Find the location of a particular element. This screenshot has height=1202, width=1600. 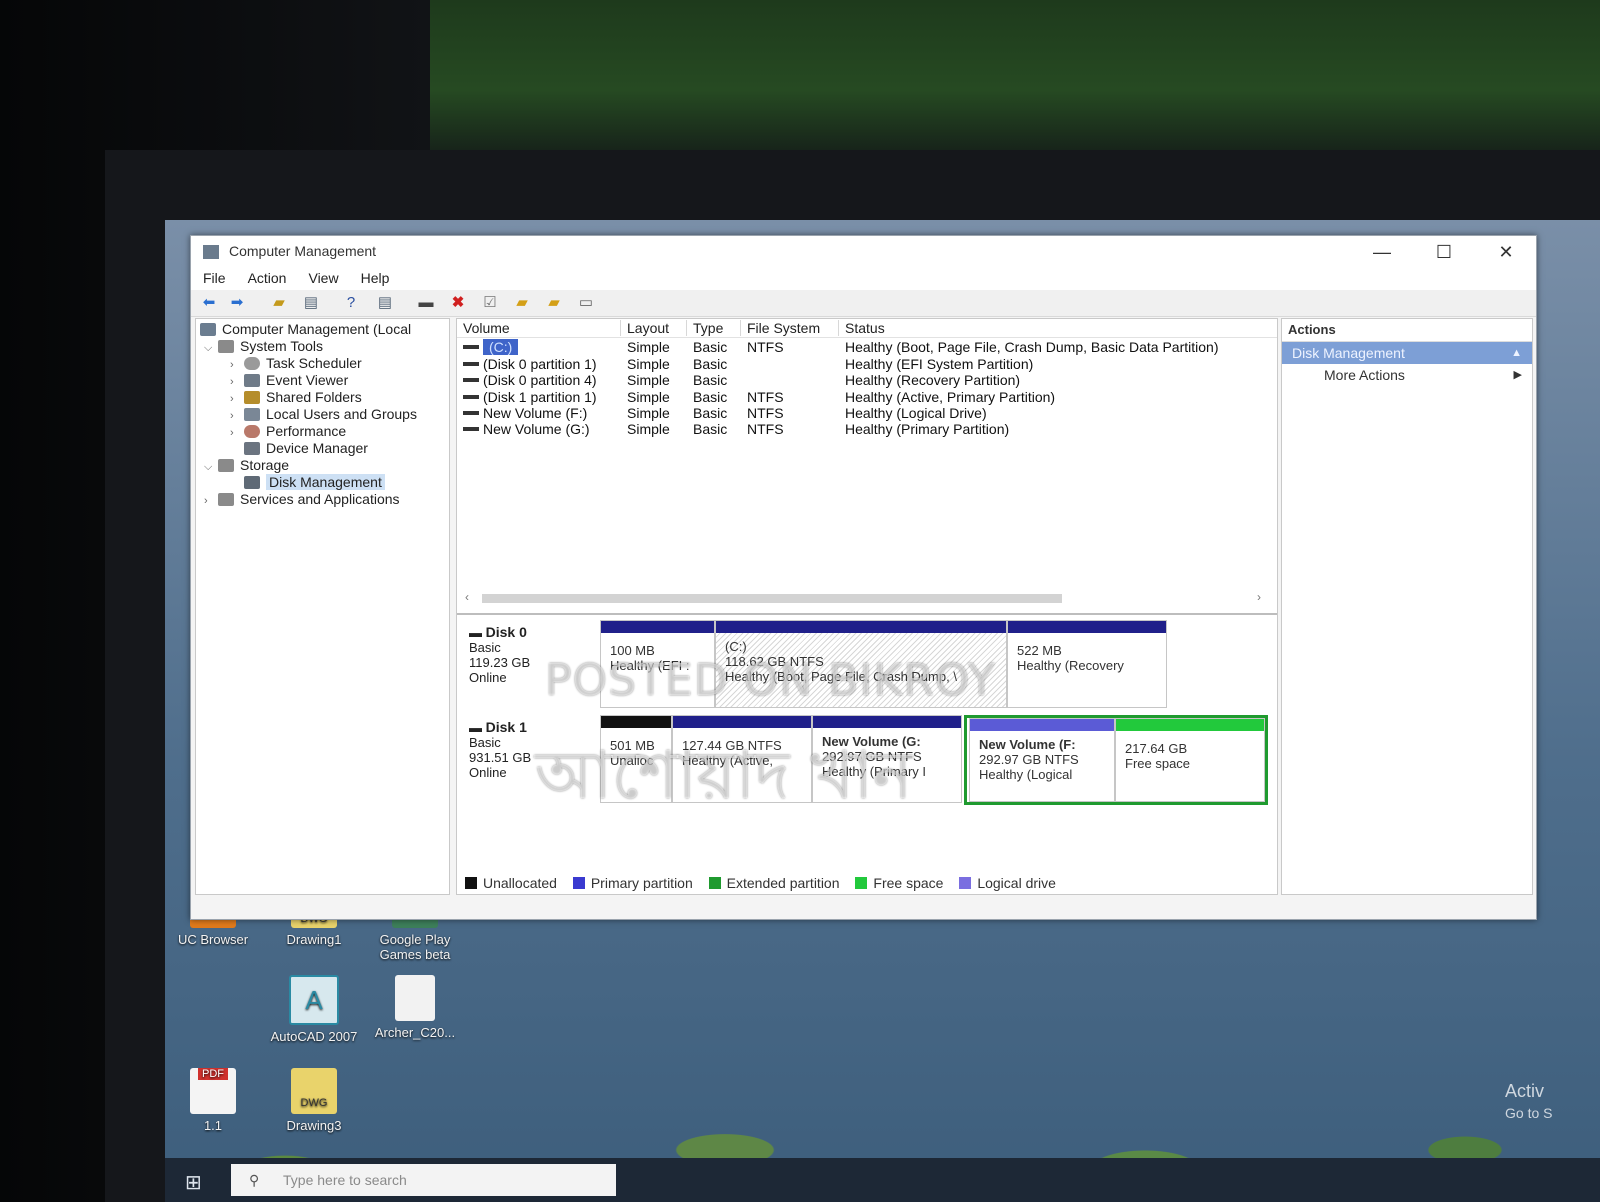

delete-icon: ✖ is located at coordinates (458, 303).